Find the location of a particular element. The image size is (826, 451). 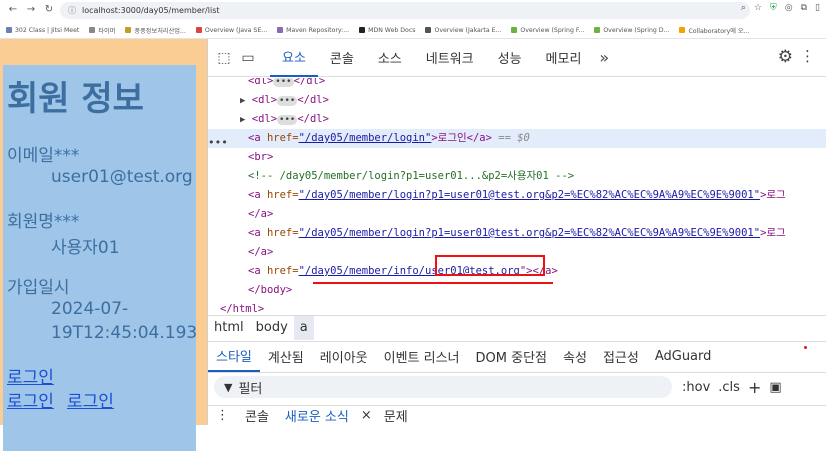

zoom-icon: ⌕ is located at coordinates (743, 8).